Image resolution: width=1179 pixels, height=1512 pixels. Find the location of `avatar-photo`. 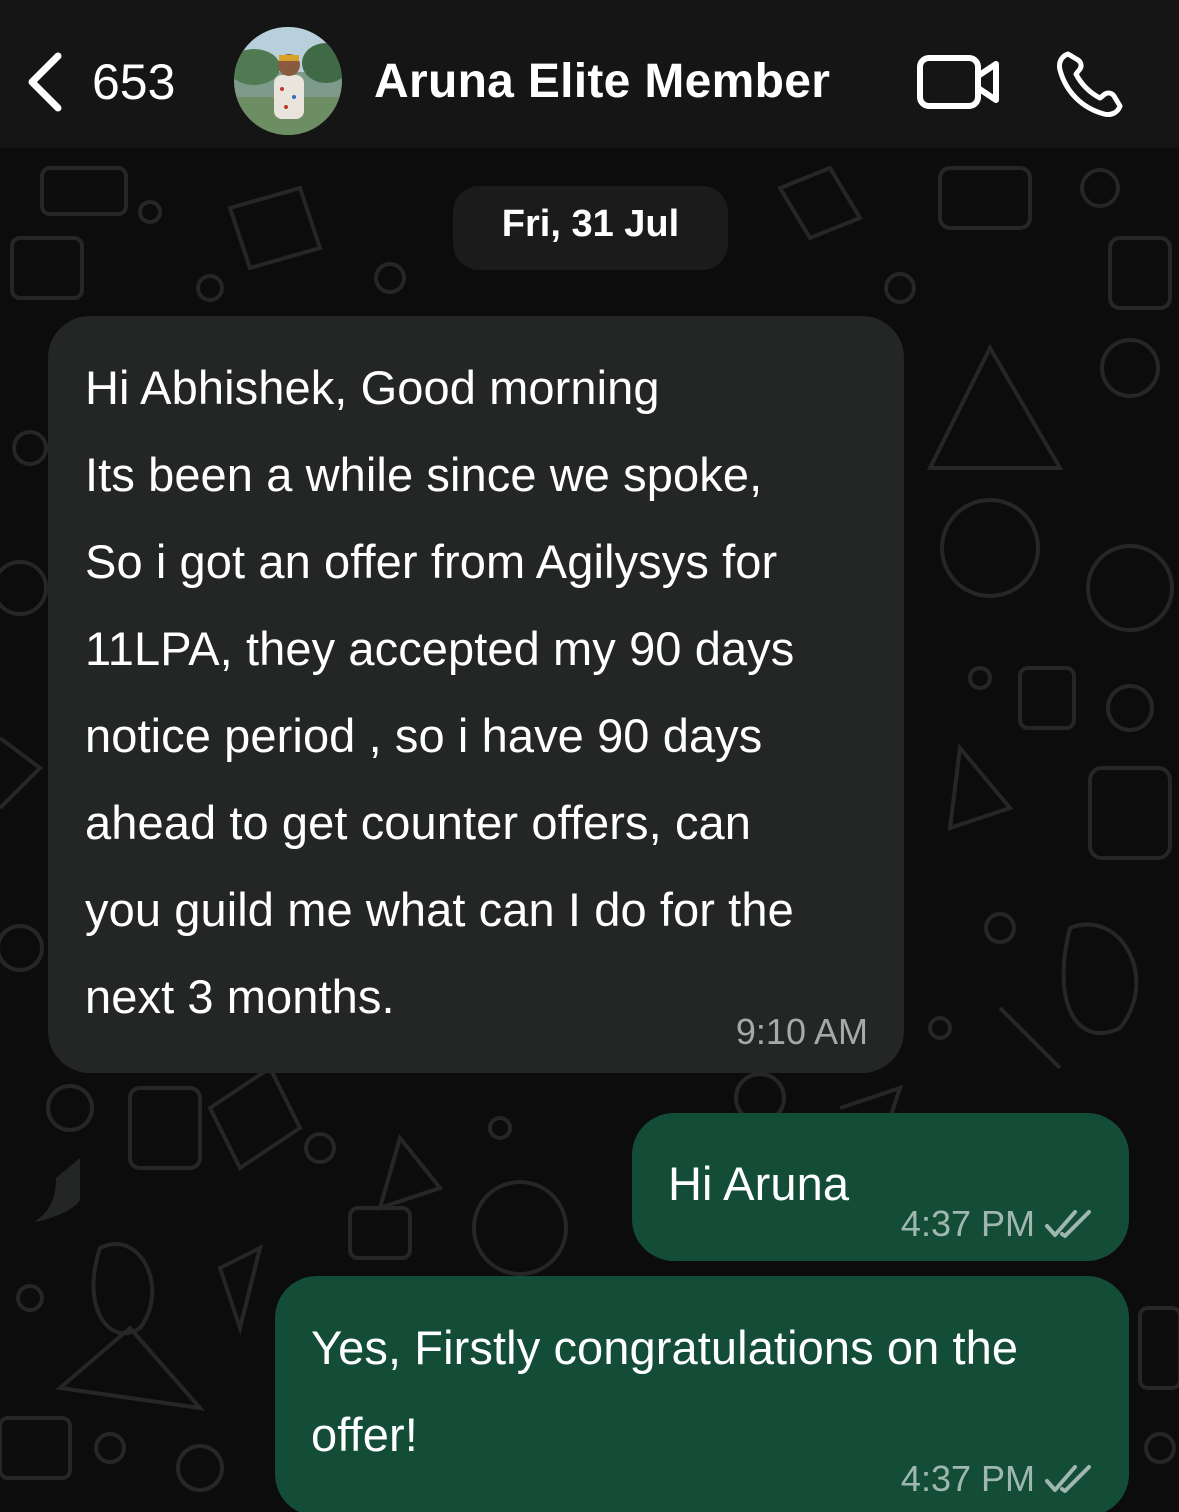

avatar-photo is located at coordinates (288, 81).